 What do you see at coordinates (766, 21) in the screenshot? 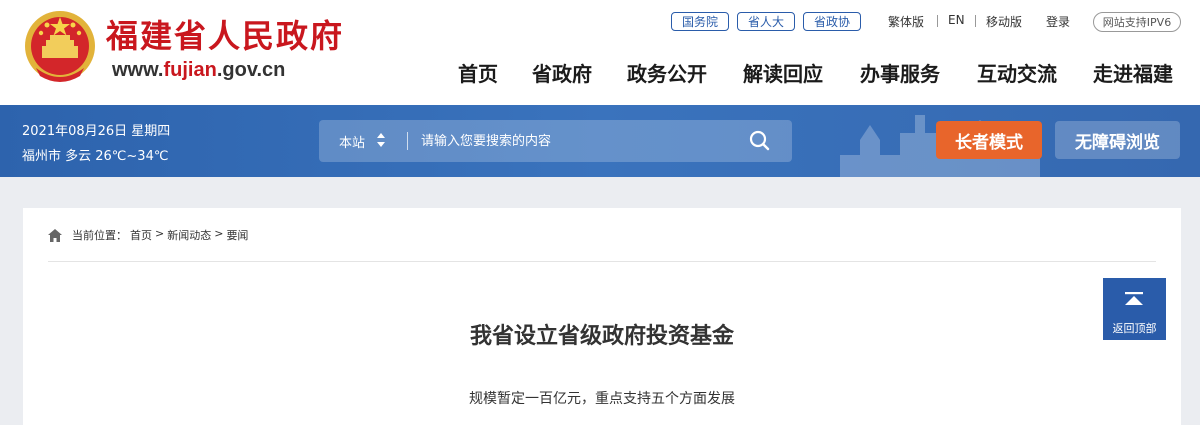
I see `link-provincial-congress: 省人大` at bounding box center [766, 21].